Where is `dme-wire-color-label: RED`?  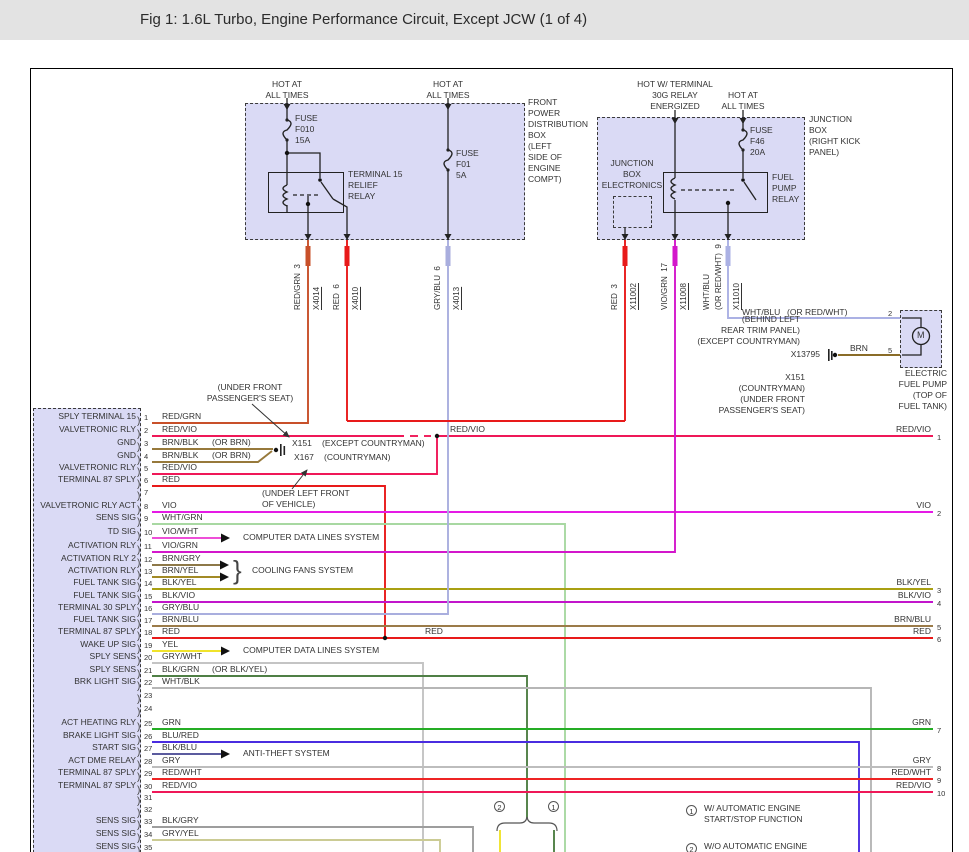
dme-wire-color-label: RED is located at coordinates (171, 631).